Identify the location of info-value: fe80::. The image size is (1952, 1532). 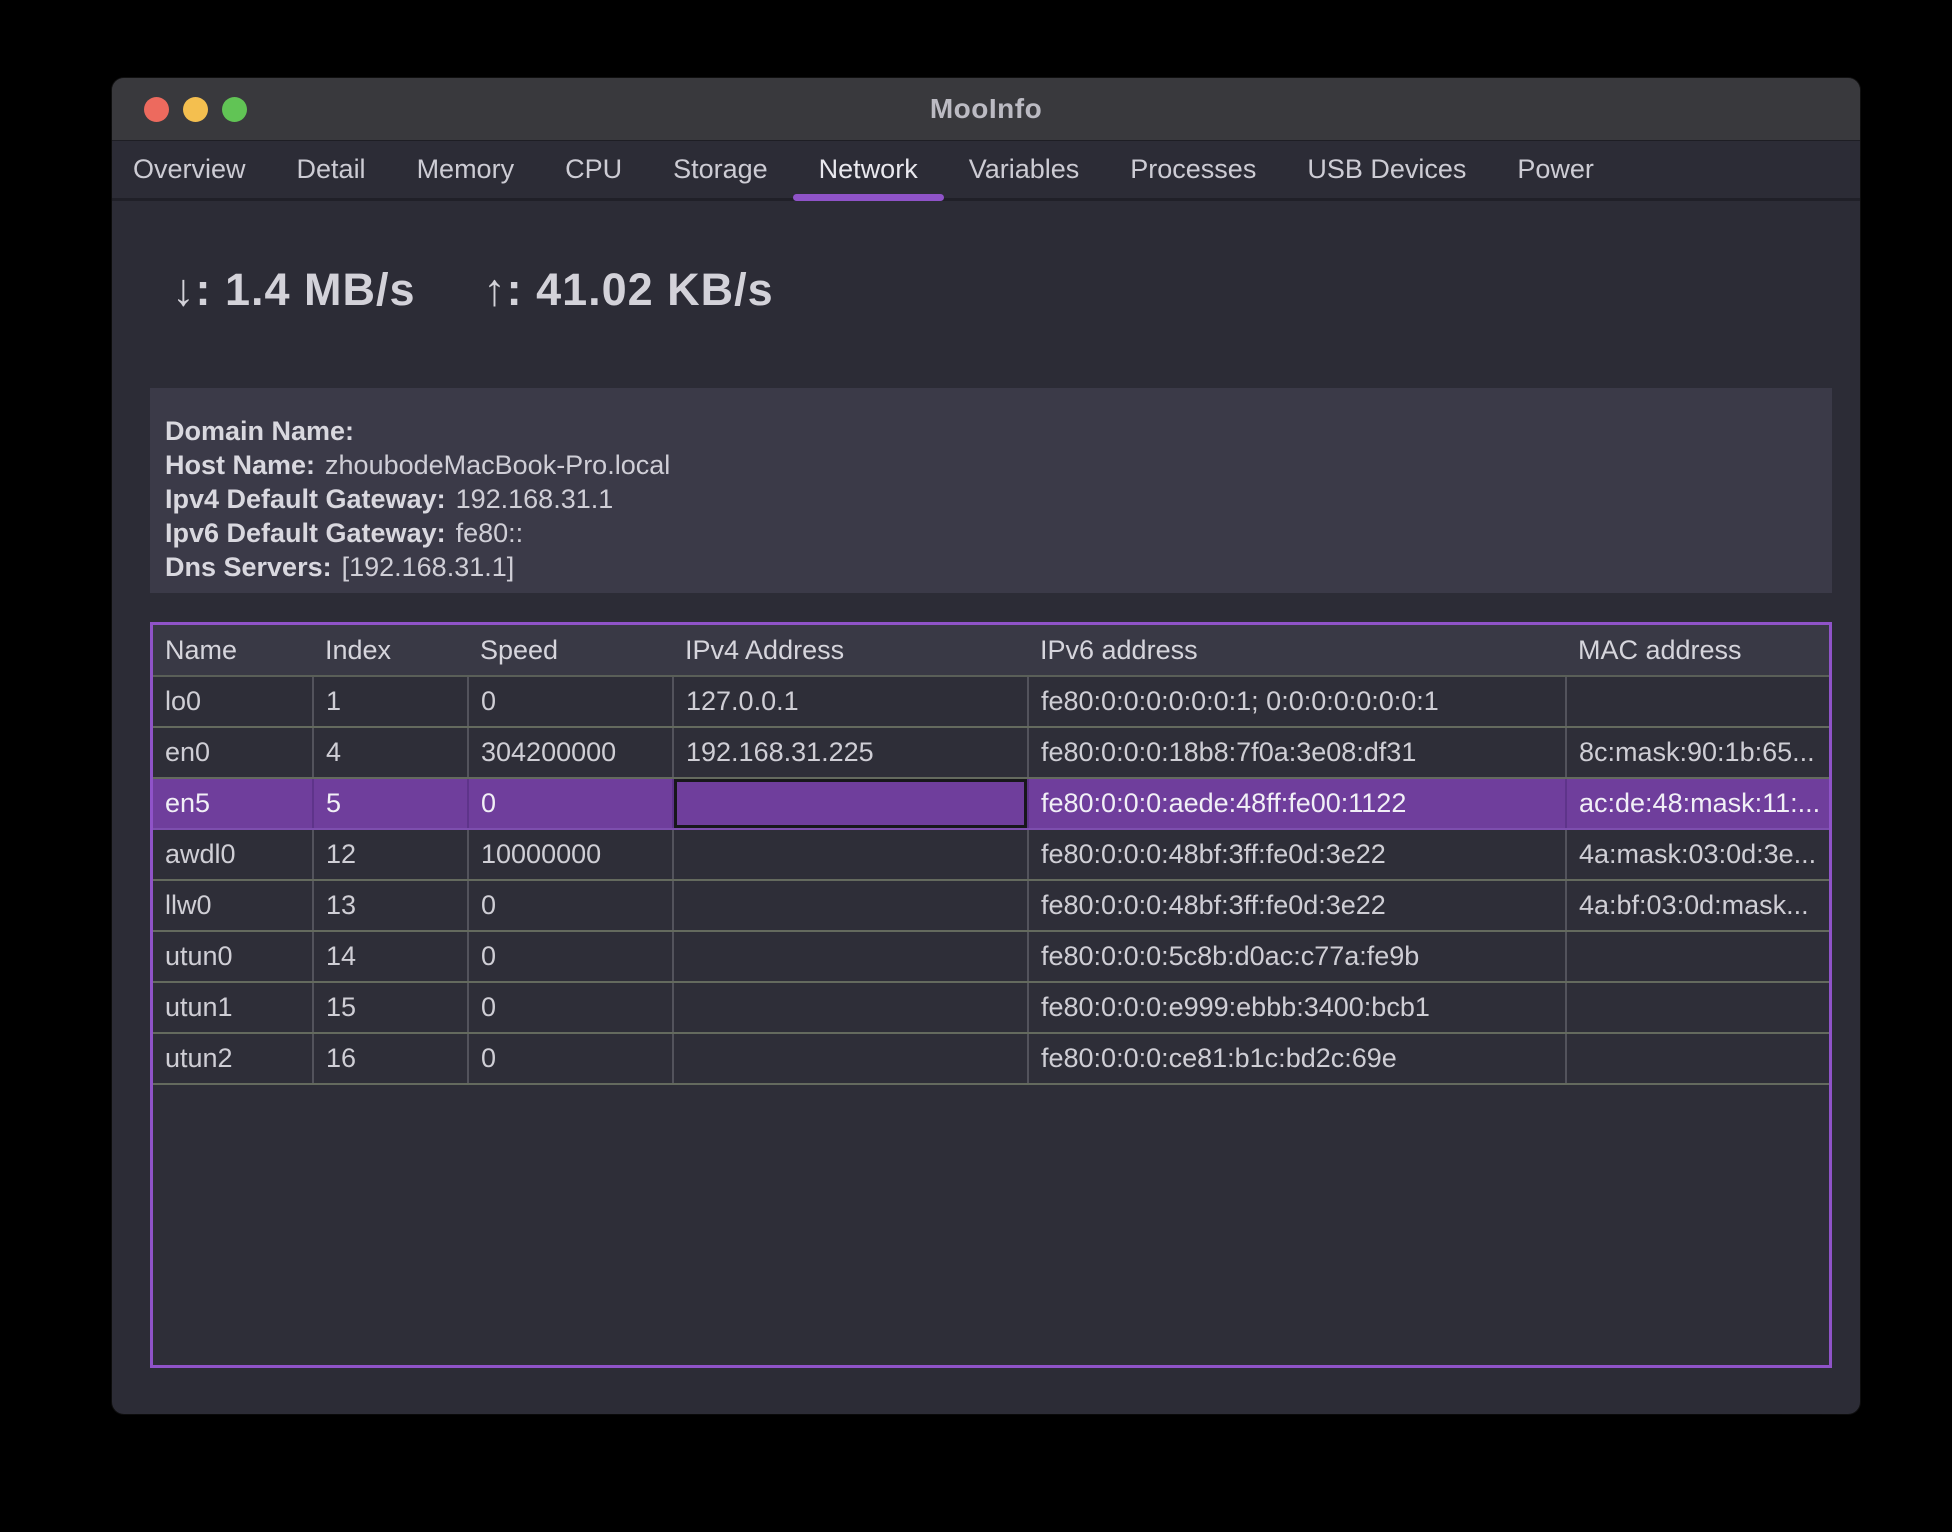
(489, 533).